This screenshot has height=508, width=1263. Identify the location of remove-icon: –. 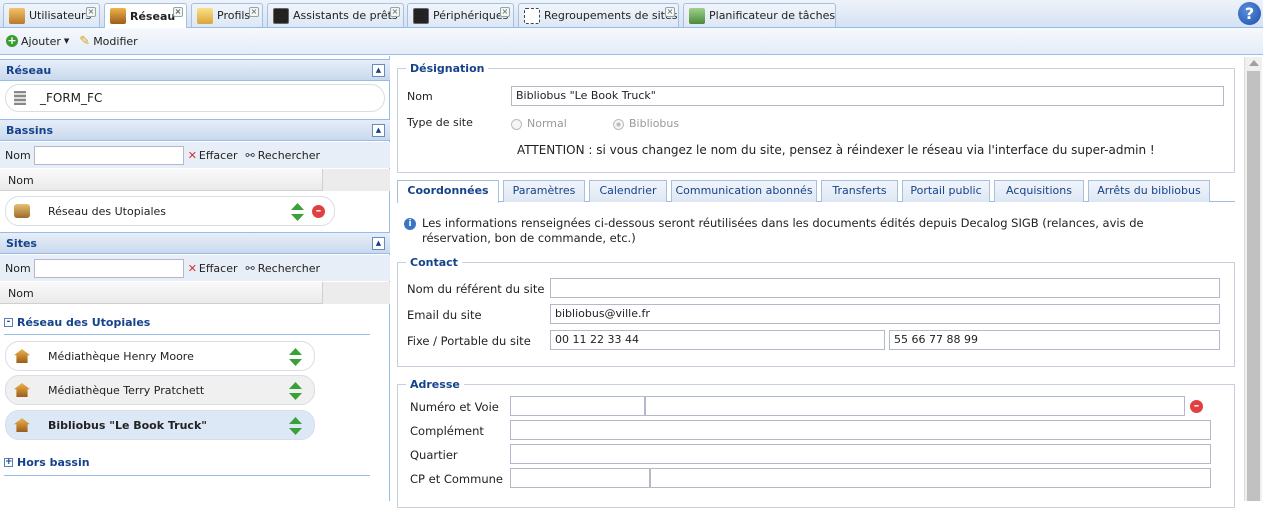
(318, 211).